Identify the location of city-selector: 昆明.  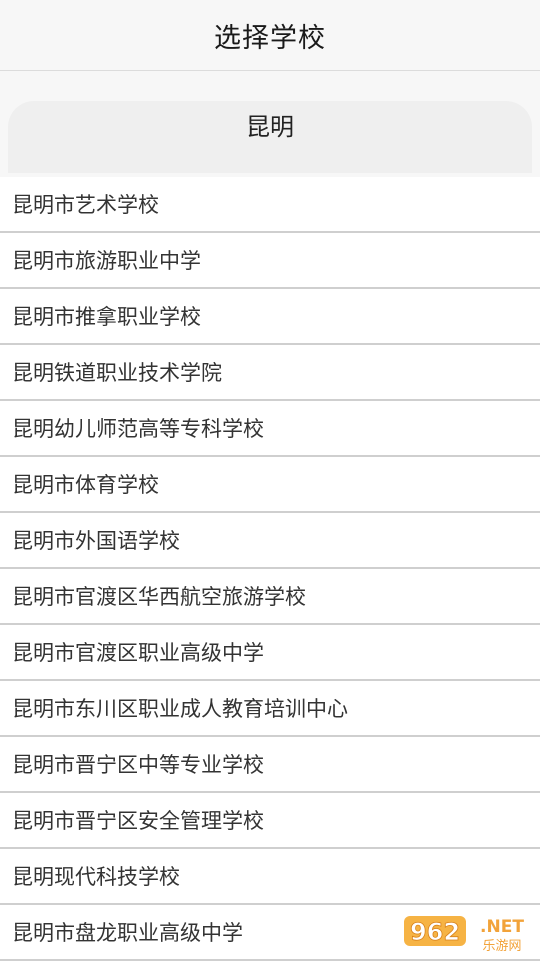
(270, 137).